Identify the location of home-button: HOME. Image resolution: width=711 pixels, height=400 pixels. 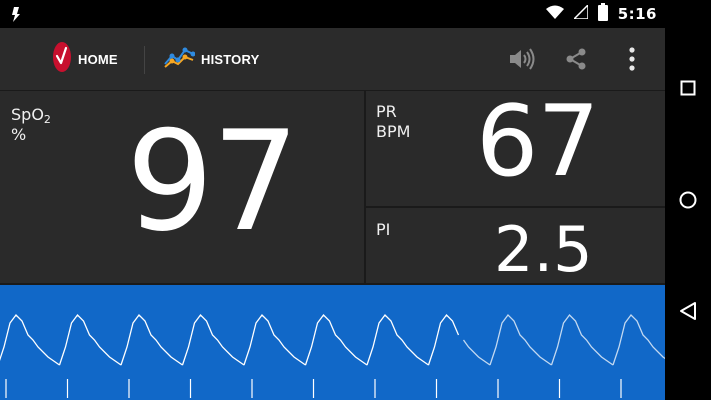
(85, 59).